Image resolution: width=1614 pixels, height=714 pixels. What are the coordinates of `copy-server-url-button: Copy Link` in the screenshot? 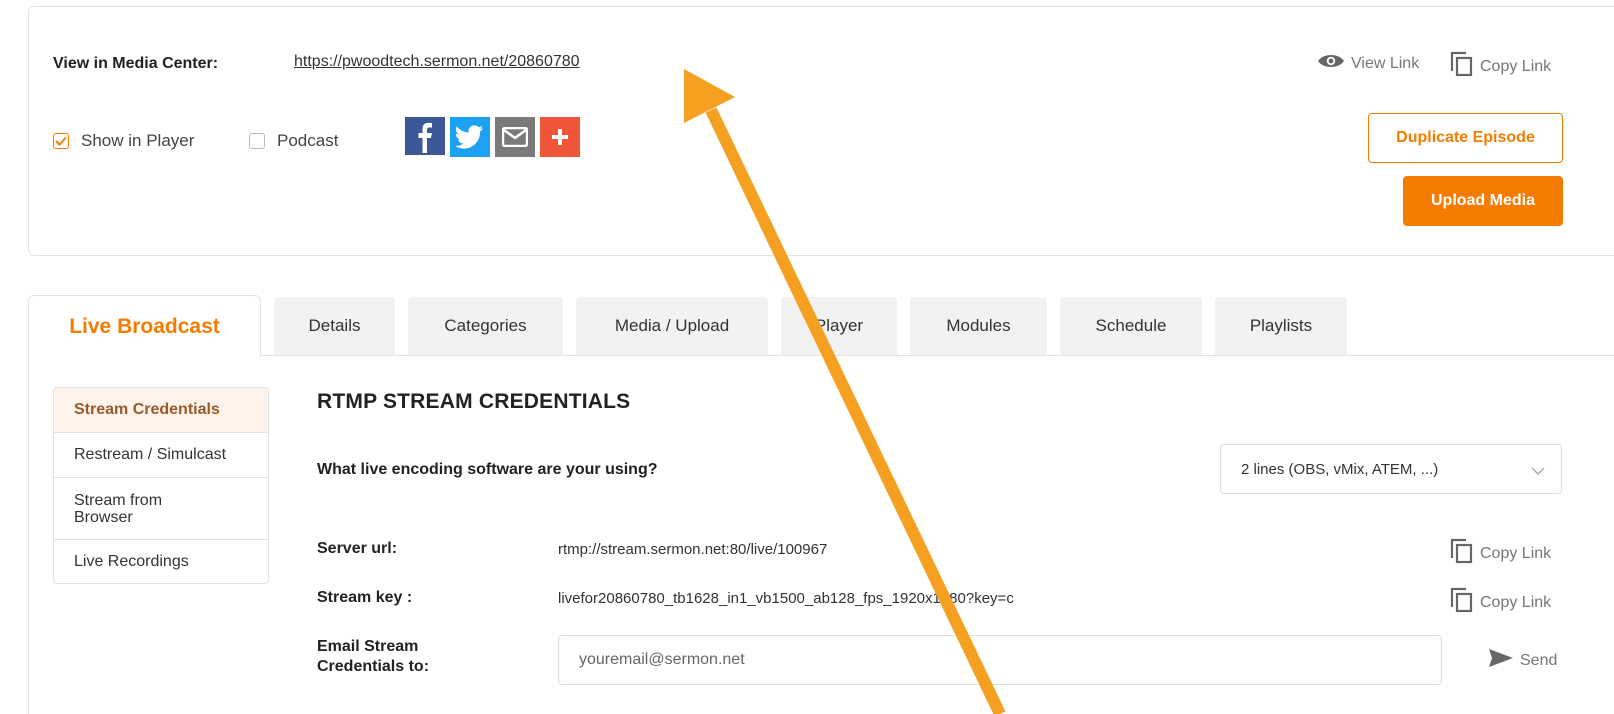 It's located at (1500, 553).